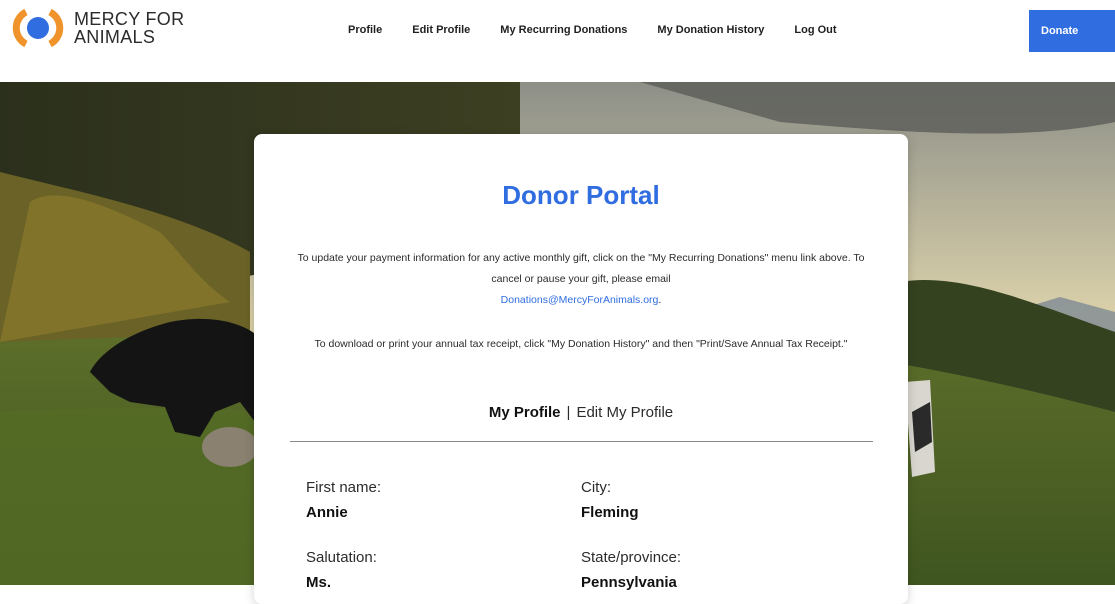 This screenshot has height=604, width=1115. I want to click on divider, so click(581, 441).